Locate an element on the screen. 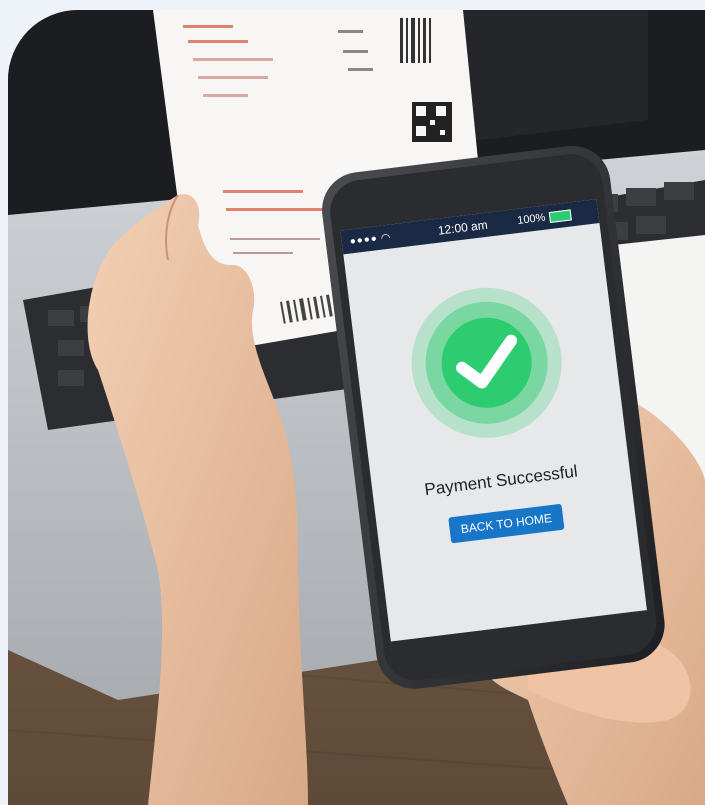 The width and height of the screenshot is (705, 805). success-check-graphic is located at coordinates (487, 363).